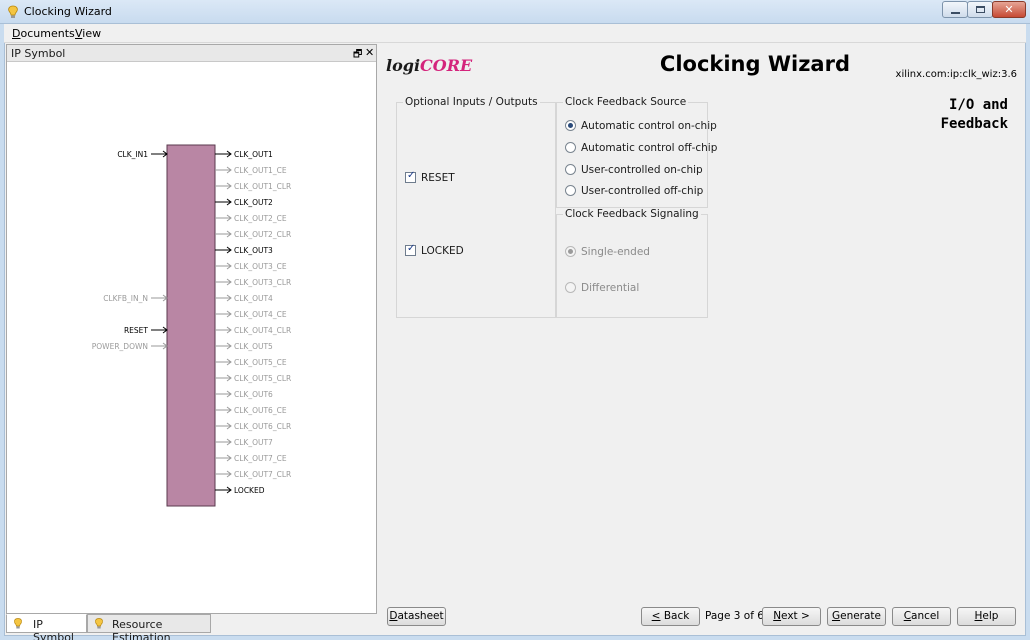 This screenshot has height=640, width=1030. I want to click on output-pin-label: CLK_OUT2, so click(253, 202).